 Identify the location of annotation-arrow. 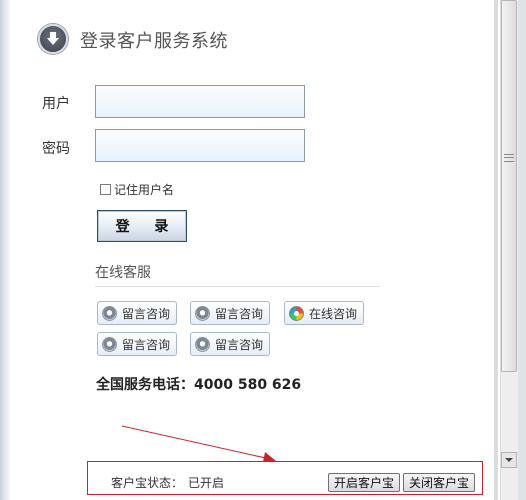
(198, 443).